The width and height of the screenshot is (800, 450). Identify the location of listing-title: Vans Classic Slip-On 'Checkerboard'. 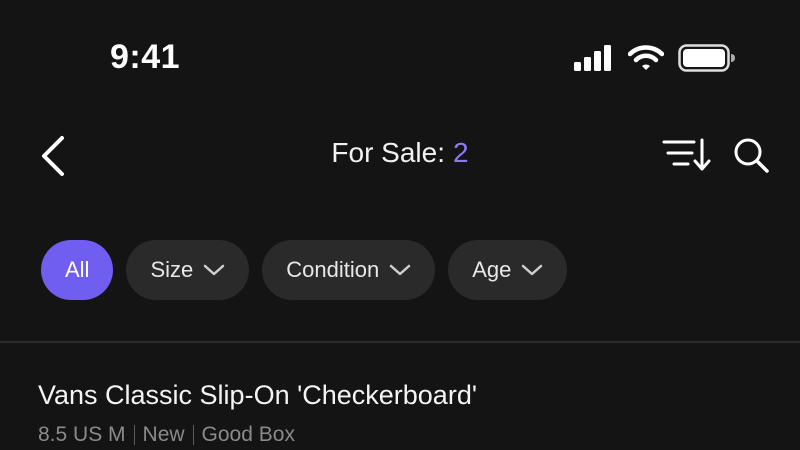
(257, 395).